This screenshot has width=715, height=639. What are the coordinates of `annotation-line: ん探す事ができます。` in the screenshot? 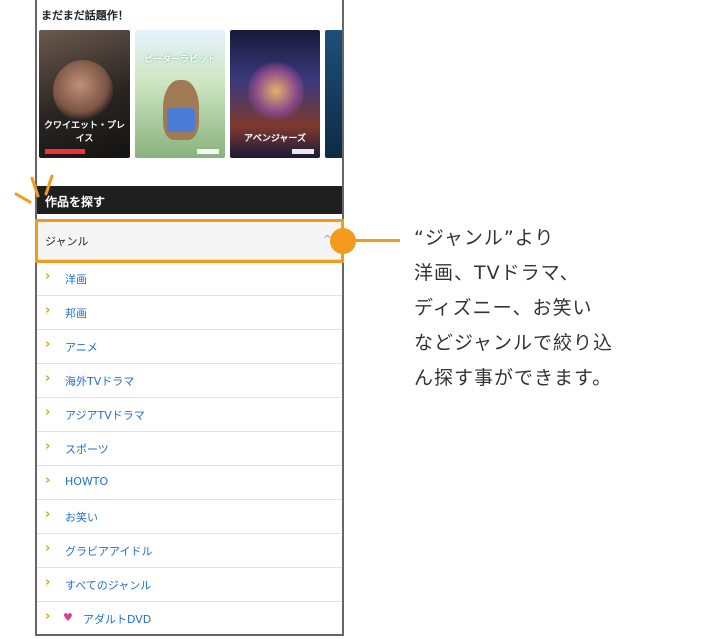 It's located at (513, 378).